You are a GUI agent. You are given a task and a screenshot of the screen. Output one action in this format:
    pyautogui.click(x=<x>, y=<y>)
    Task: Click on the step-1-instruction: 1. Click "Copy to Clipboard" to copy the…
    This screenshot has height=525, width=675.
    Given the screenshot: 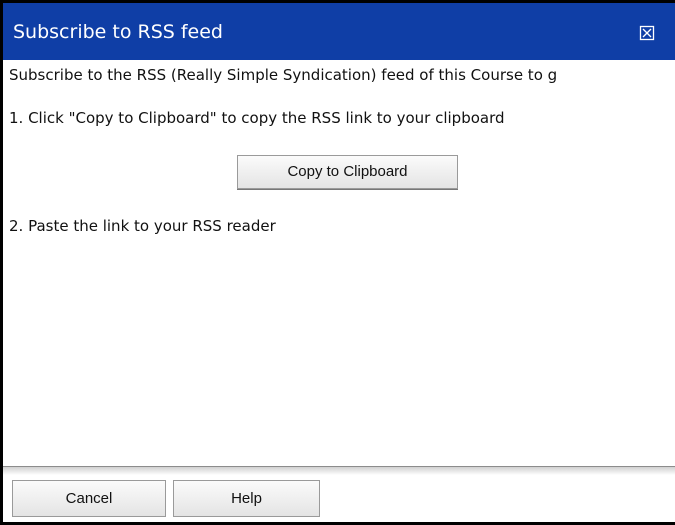 What is the action you would take?
    pyautogui.click(x=257, y=118)
    